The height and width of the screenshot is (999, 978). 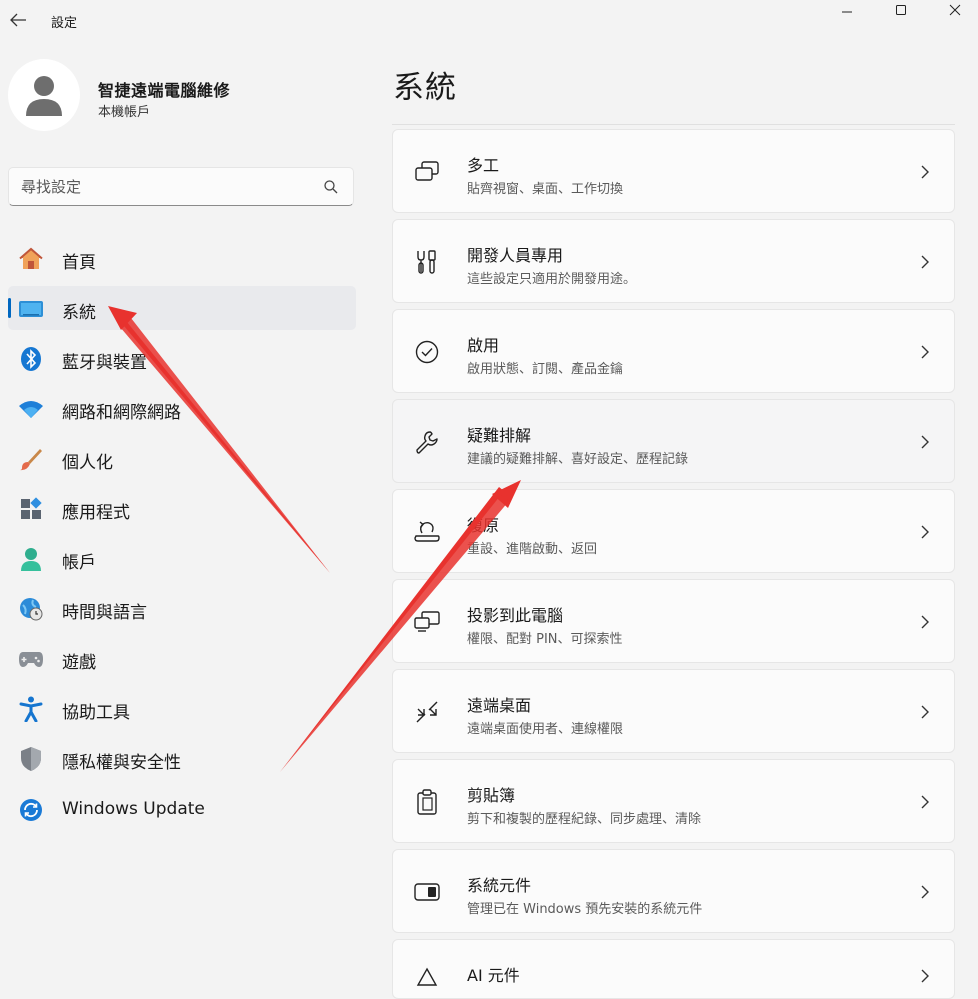 I want to click on clipboard-icon, so click(x=427, y=802).